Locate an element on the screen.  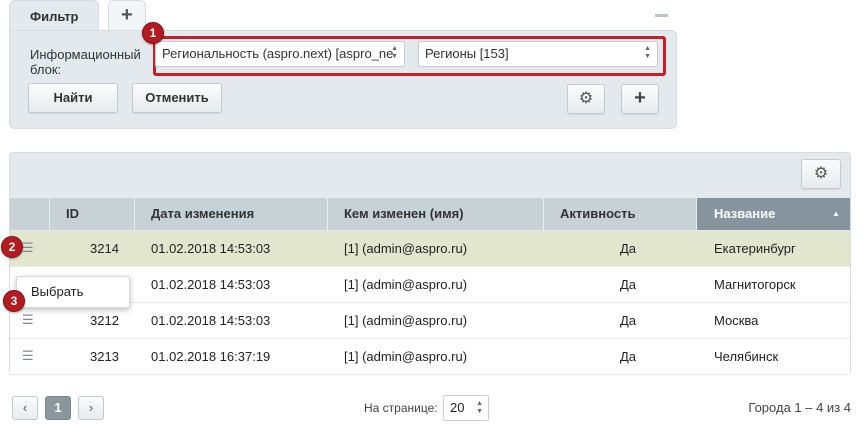
row-context-menu: Выбрать is located at coordinates (73, 292).